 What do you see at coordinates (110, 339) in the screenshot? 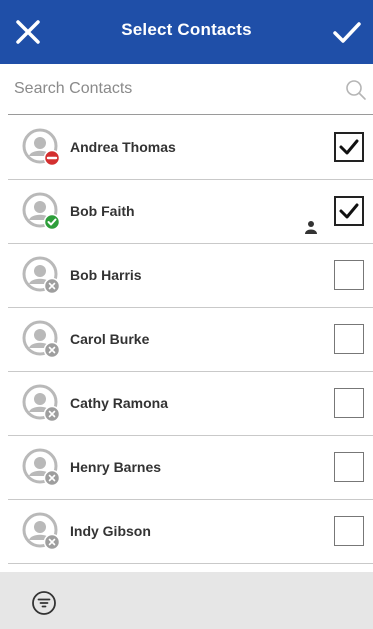
I see `contact-name: Carol Burke` at bounding box center [110, 339].